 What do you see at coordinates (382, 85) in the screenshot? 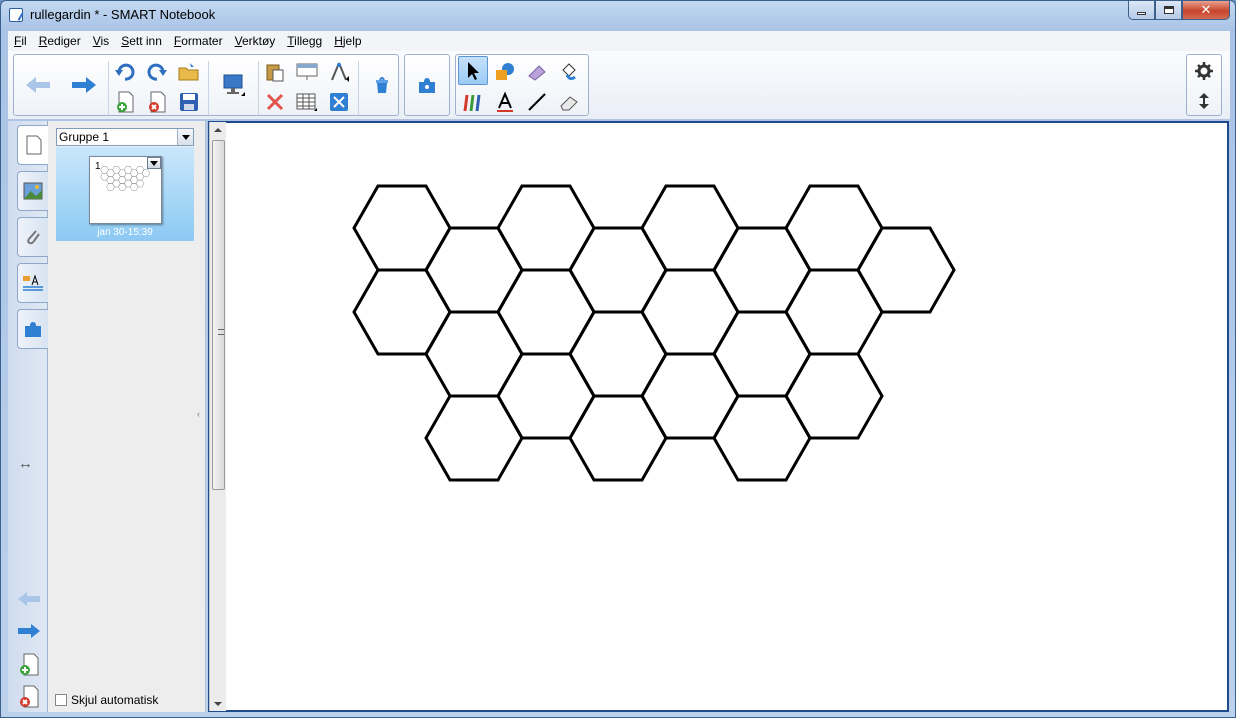
I see `properties-button` at bounding box center [382, 85].